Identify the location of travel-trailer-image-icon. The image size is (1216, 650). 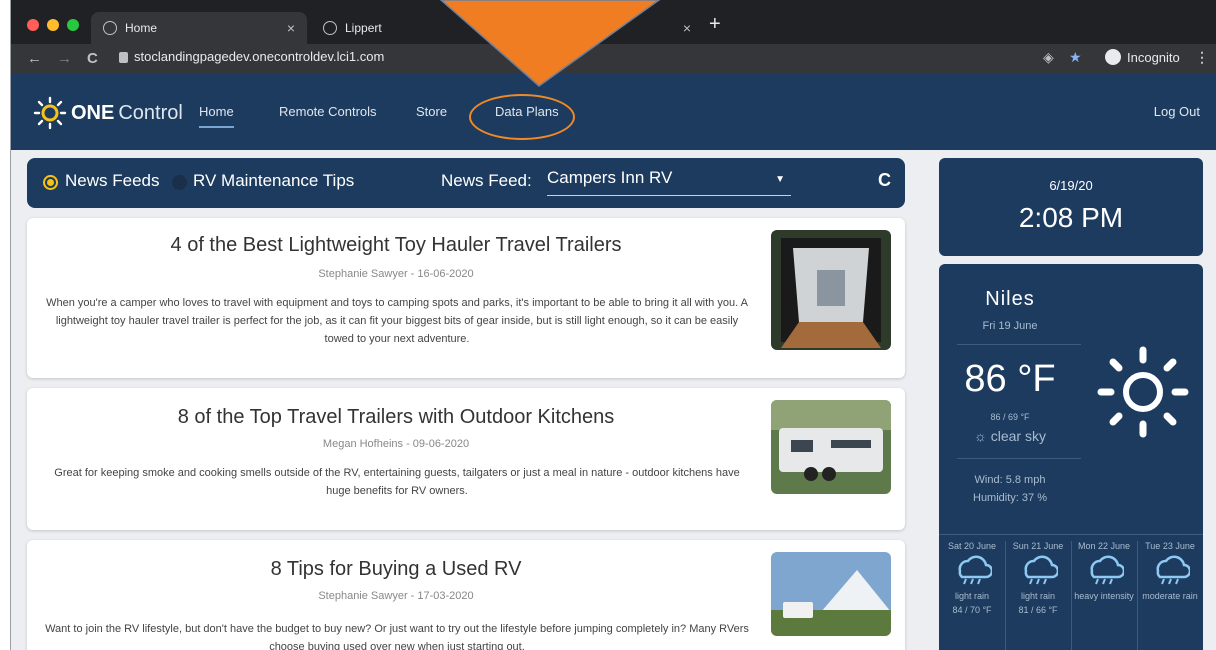
(831, 447).